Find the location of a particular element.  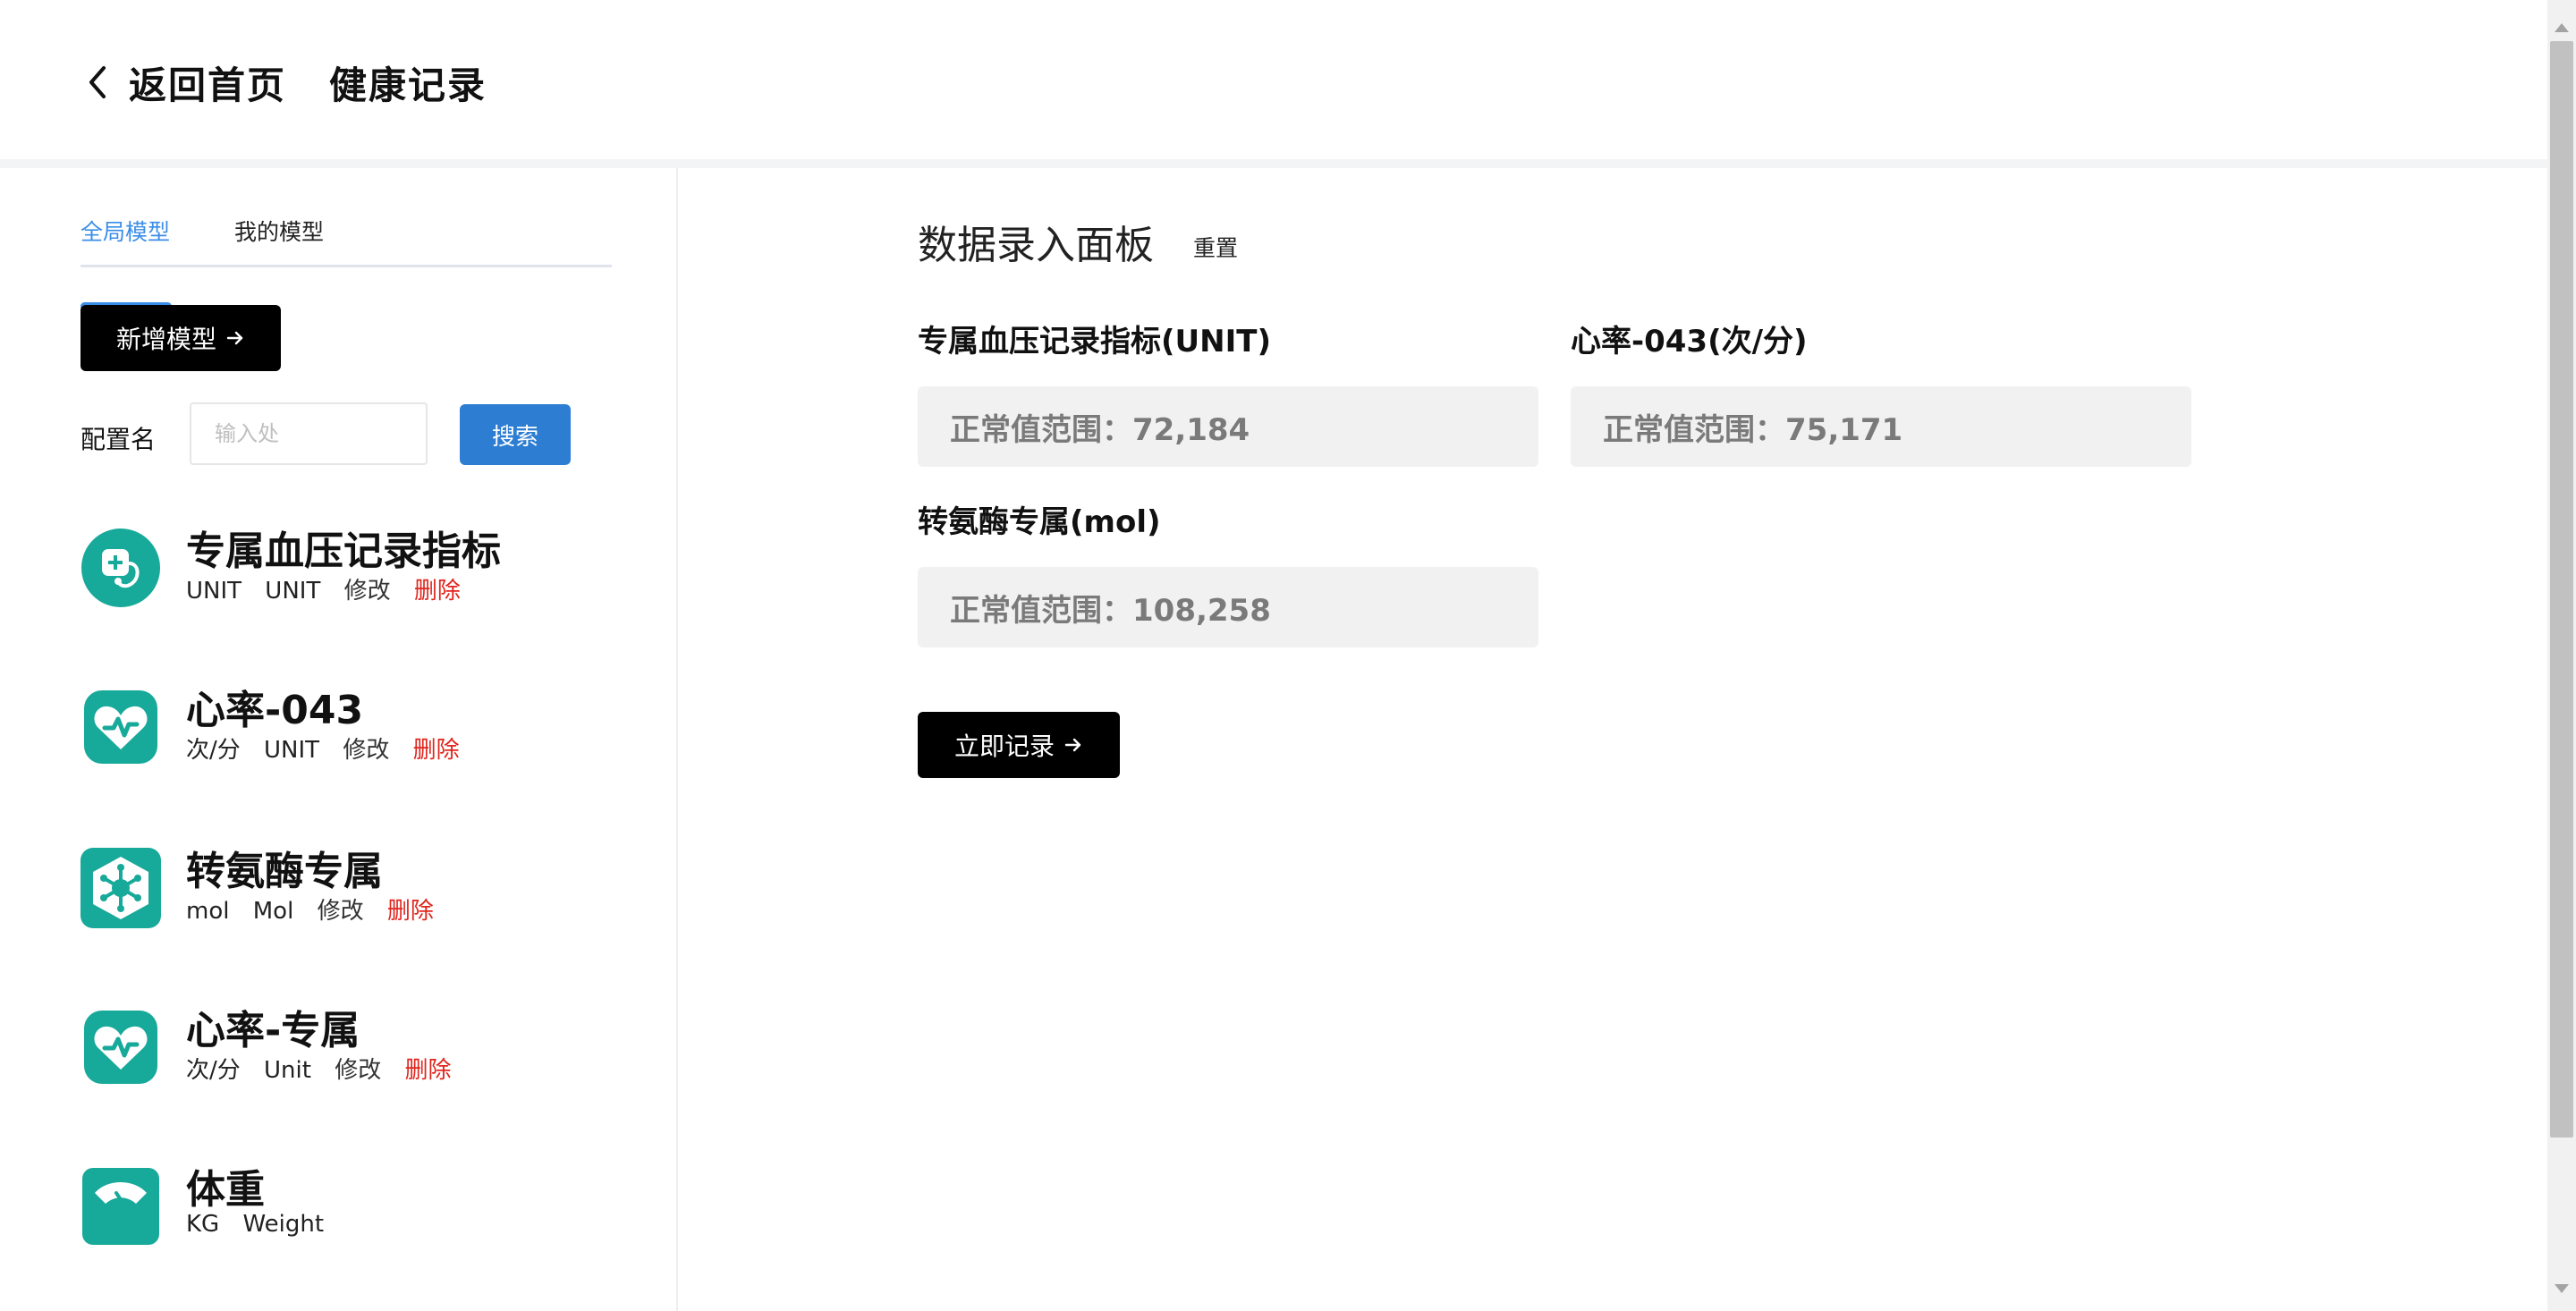

field-label-heart-rate: 心率-043(次/分) is located at coordinates (1689, 341).